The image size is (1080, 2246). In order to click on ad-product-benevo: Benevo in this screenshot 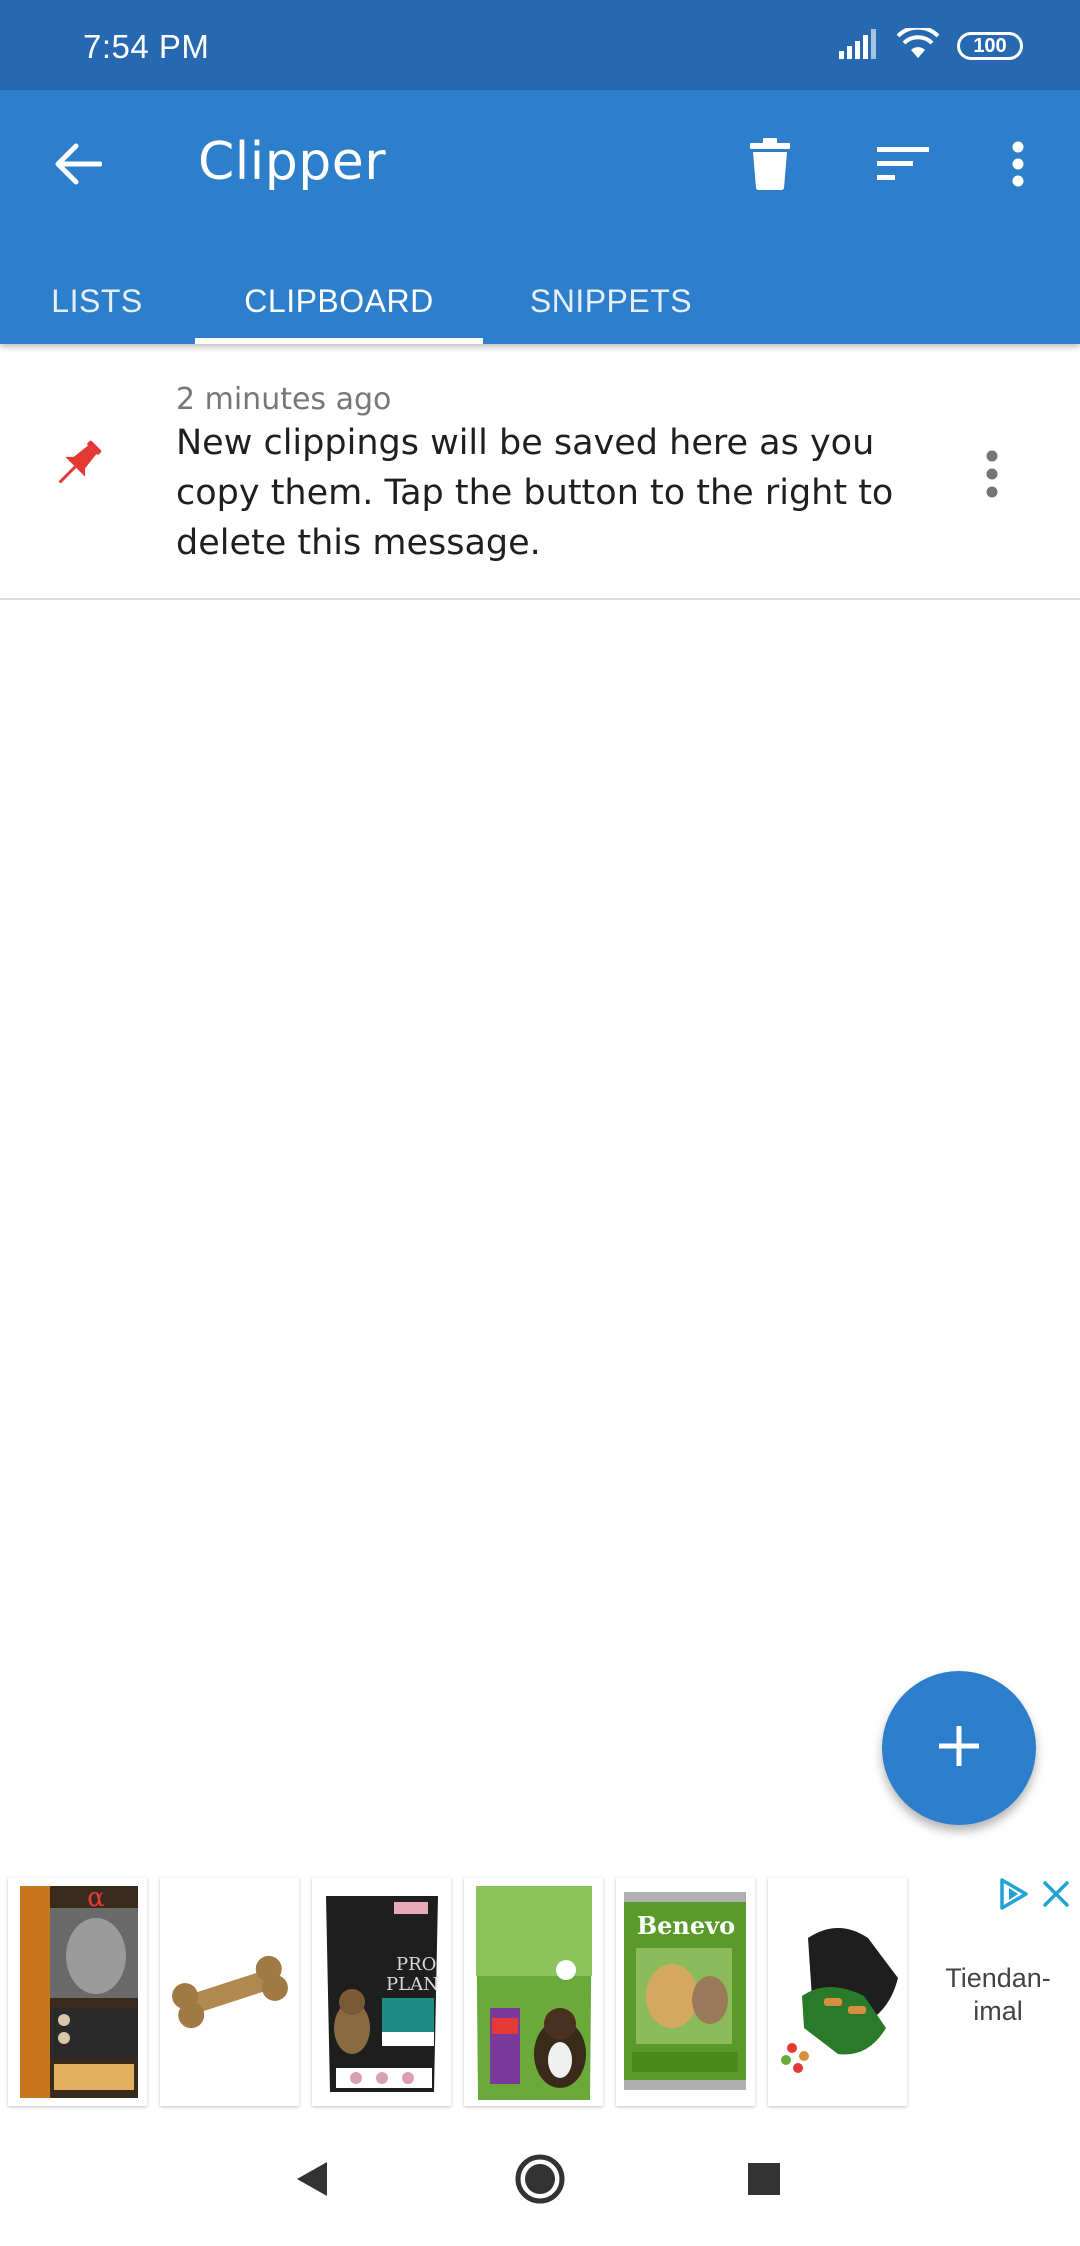, I will do `click(685, 1992)`.